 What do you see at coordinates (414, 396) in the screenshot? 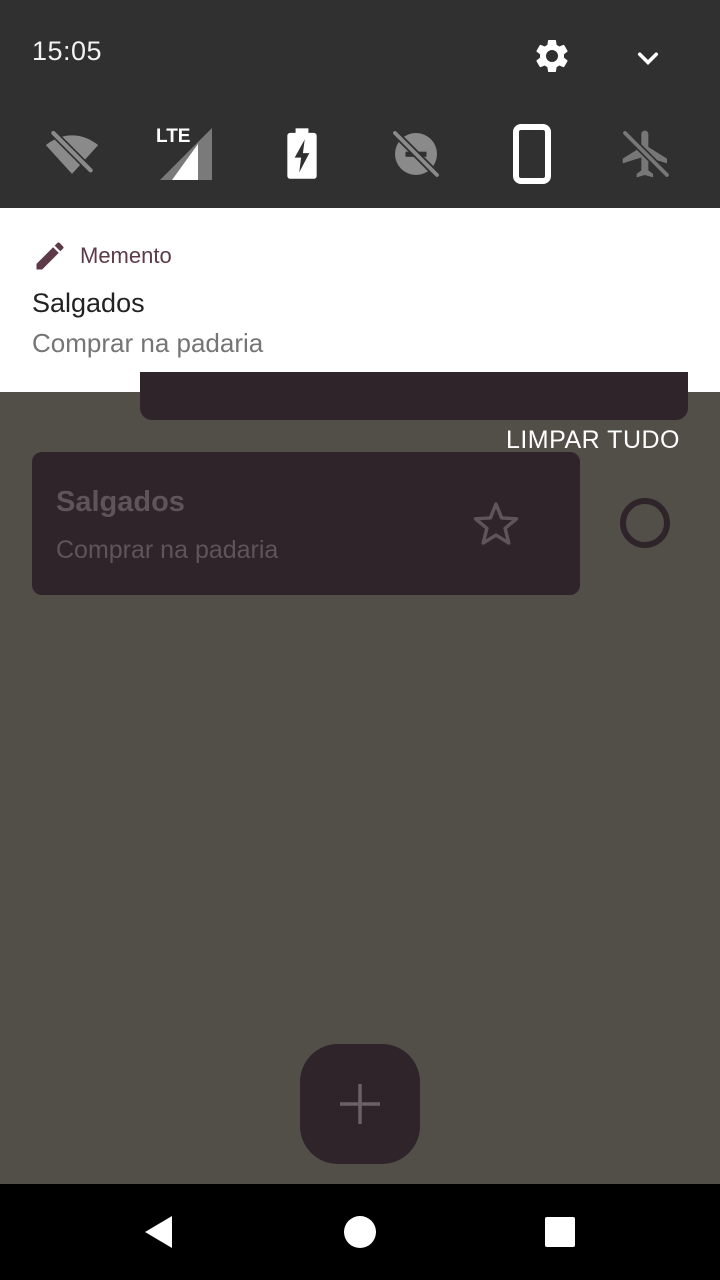
I see `note-card-partial` at bounding box center [414, 396].